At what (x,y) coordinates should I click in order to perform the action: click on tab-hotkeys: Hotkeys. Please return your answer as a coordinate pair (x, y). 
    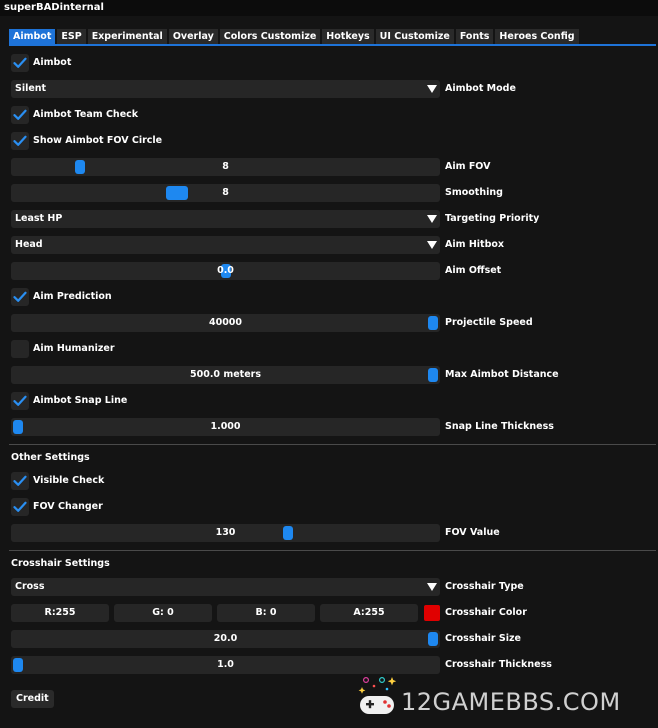
    Looking at the image, I should click on (348, 36).